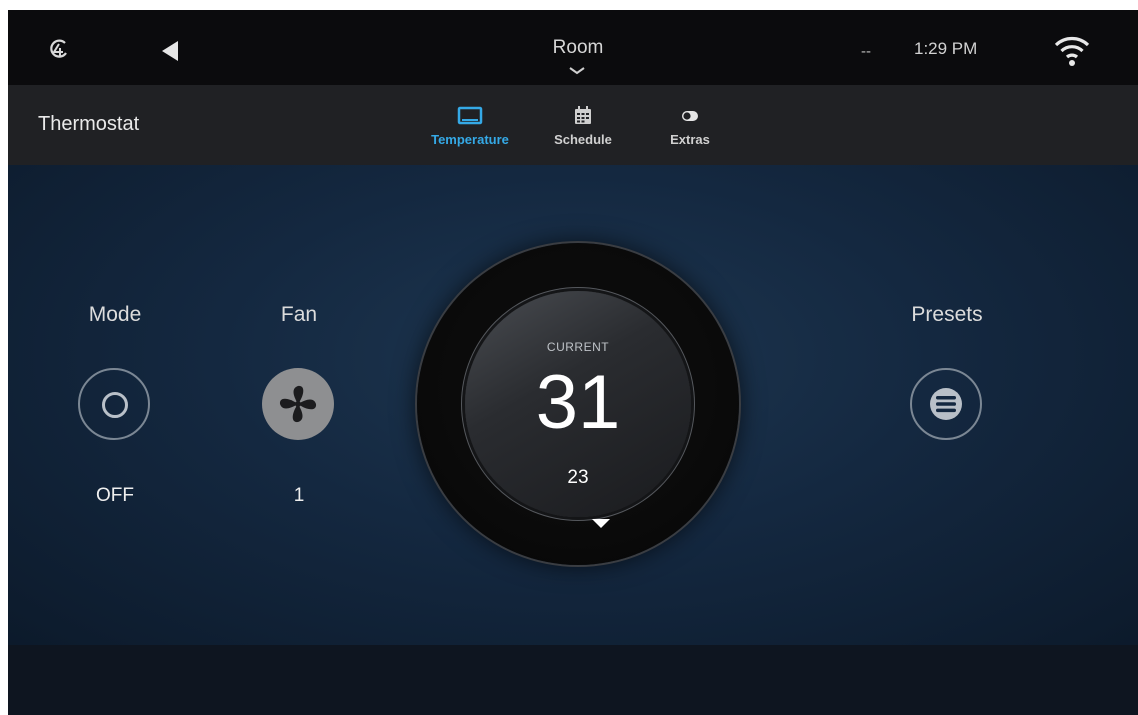  What do you see at coordinates (947, 314) in the screenshot?
I see `presets-title: Presets` at bounding box center [947, 314].